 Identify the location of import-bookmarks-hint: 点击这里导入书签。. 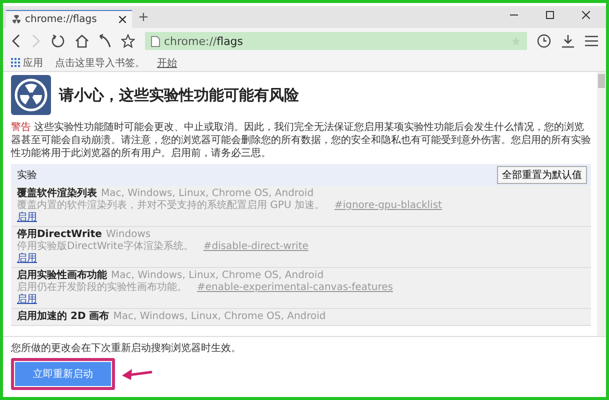
(100, 63).